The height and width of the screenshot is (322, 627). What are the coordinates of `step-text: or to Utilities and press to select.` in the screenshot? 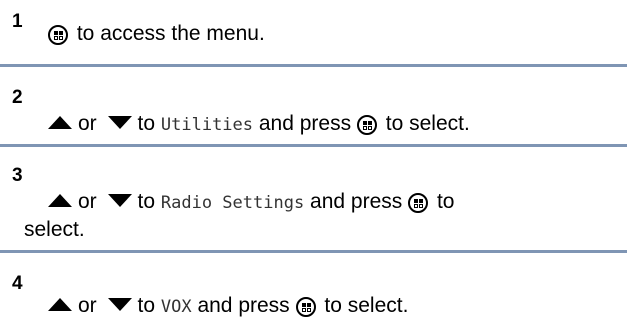 It's located at (259, 124).